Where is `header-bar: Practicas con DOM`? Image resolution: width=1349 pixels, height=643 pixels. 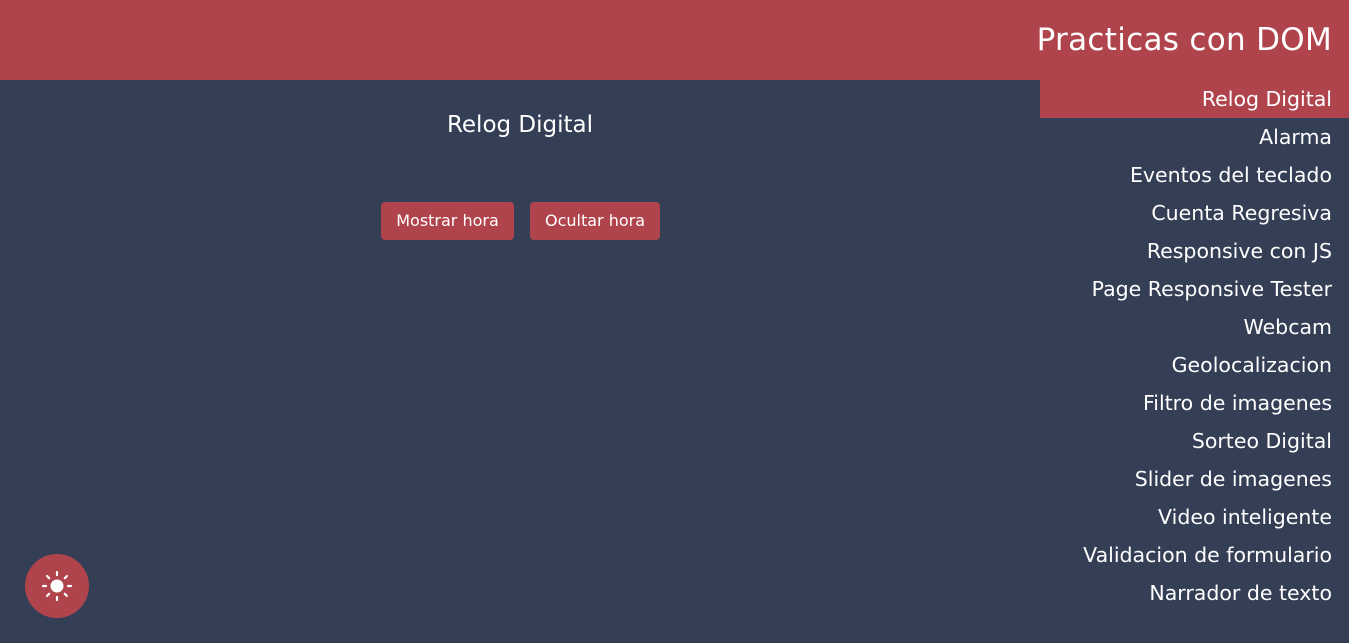 header-bar: Practicas con DOM is located at coordinates (674, 40).